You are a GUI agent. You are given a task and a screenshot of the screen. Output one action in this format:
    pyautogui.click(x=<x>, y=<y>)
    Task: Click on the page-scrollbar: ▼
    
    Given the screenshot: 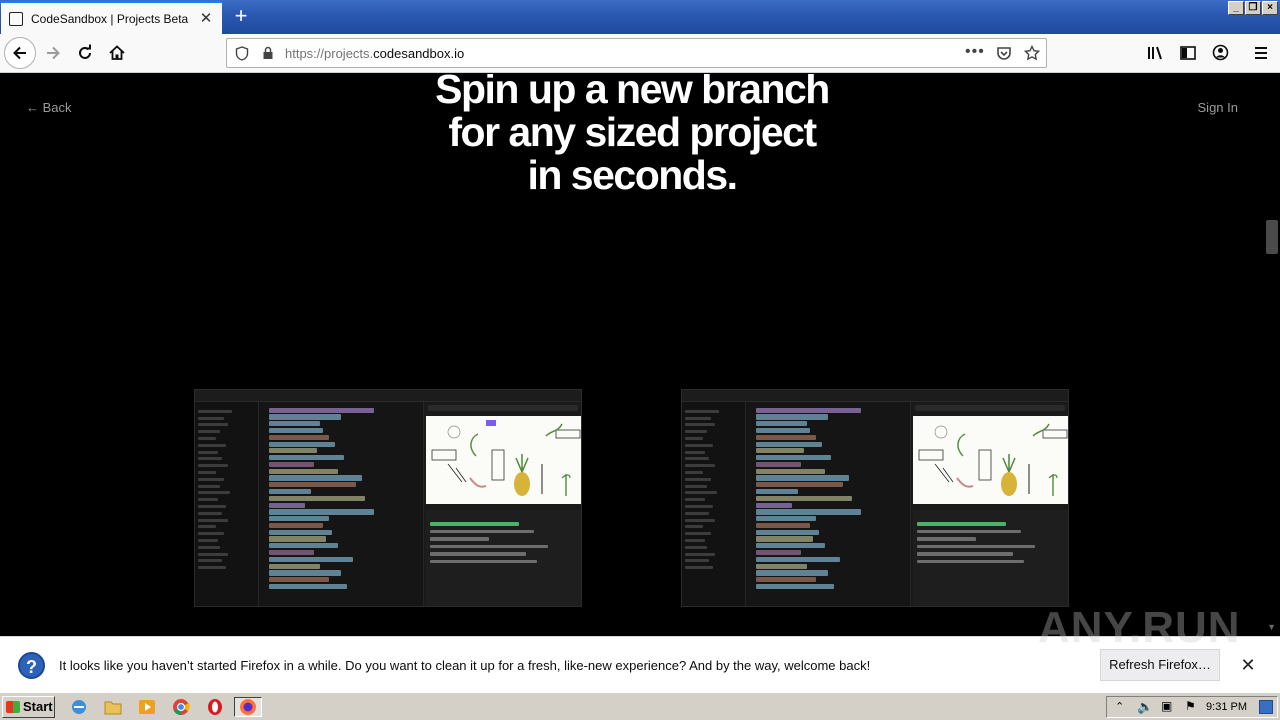 What is the action you would take?
    pyautogui.click(x=1272, y=355)
    